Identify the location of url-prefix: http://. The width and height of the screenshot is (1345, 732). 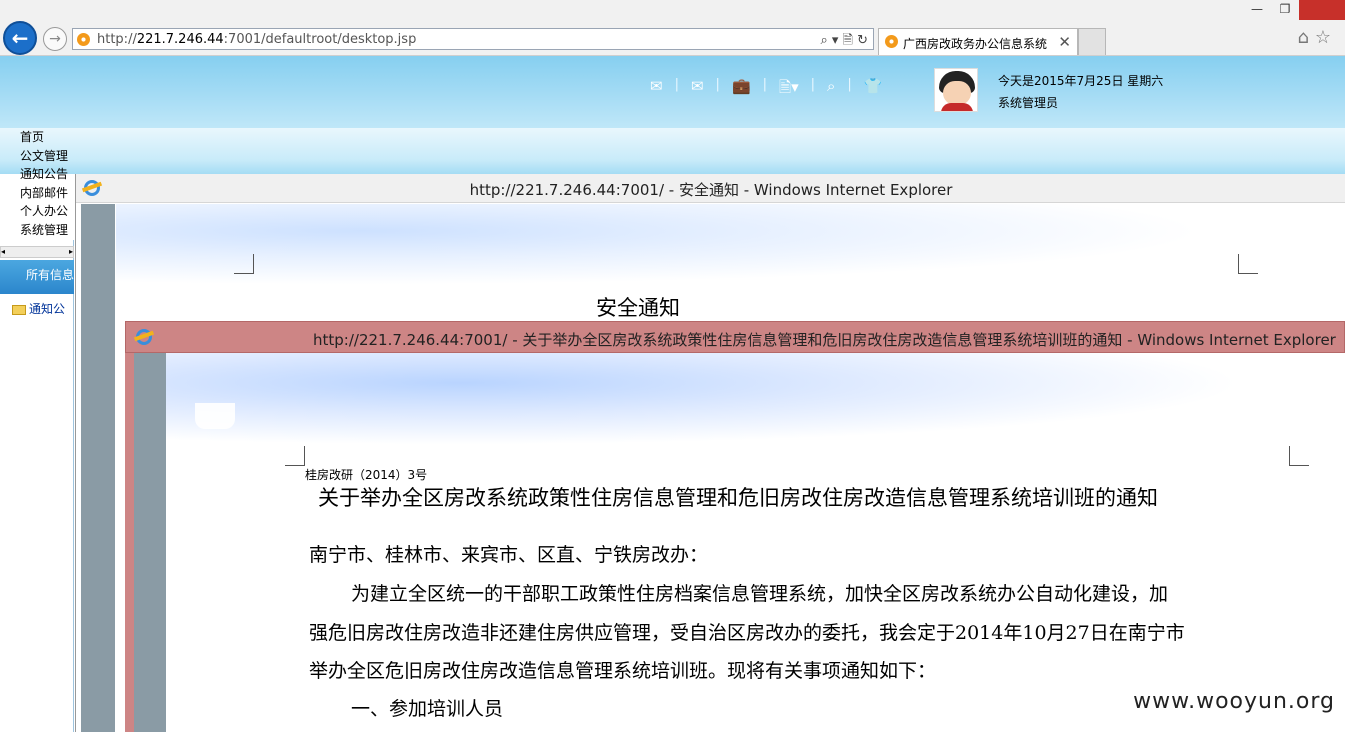
(117, 39).